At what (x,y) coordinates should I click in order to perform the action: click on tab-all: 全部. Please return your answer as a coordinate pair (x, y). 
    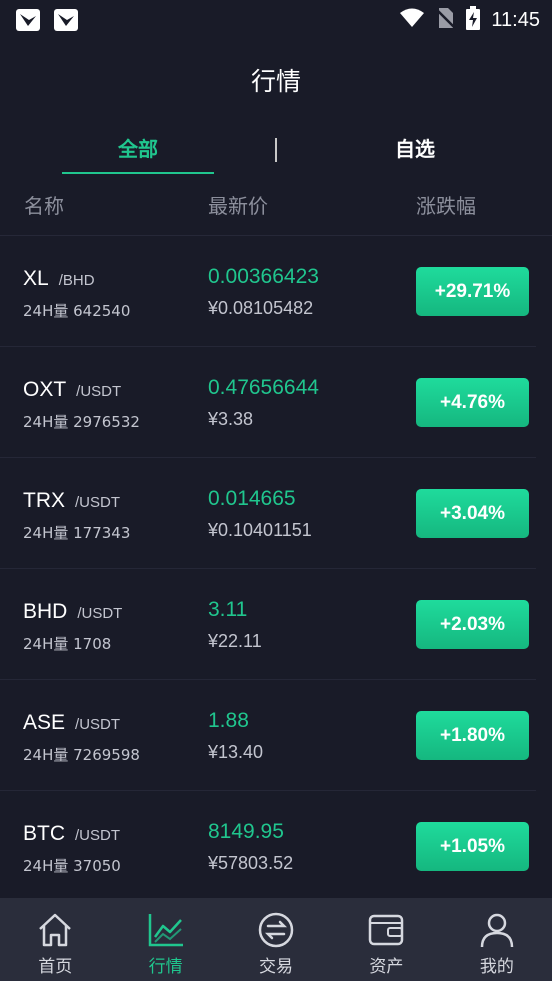
    Looking at the image, I should click on (138, 147).